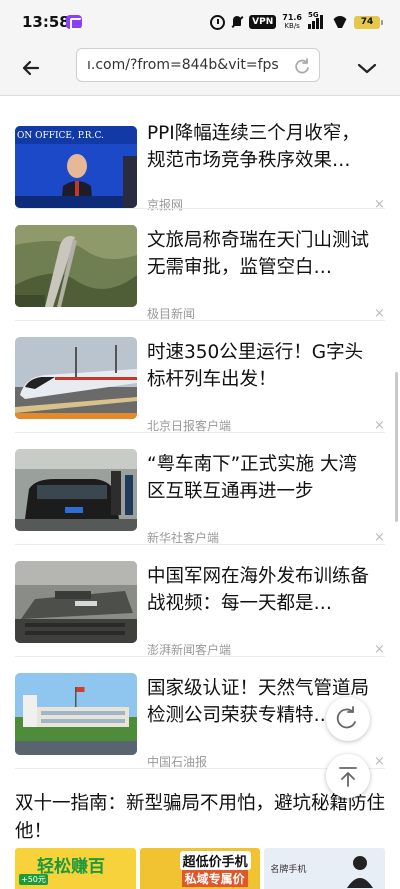 The height and width of the screenshot is (889, 400). Describe the element at coordinates (292, 17) in the screenshot. I see `network-speed-value: 71.6` at that location.